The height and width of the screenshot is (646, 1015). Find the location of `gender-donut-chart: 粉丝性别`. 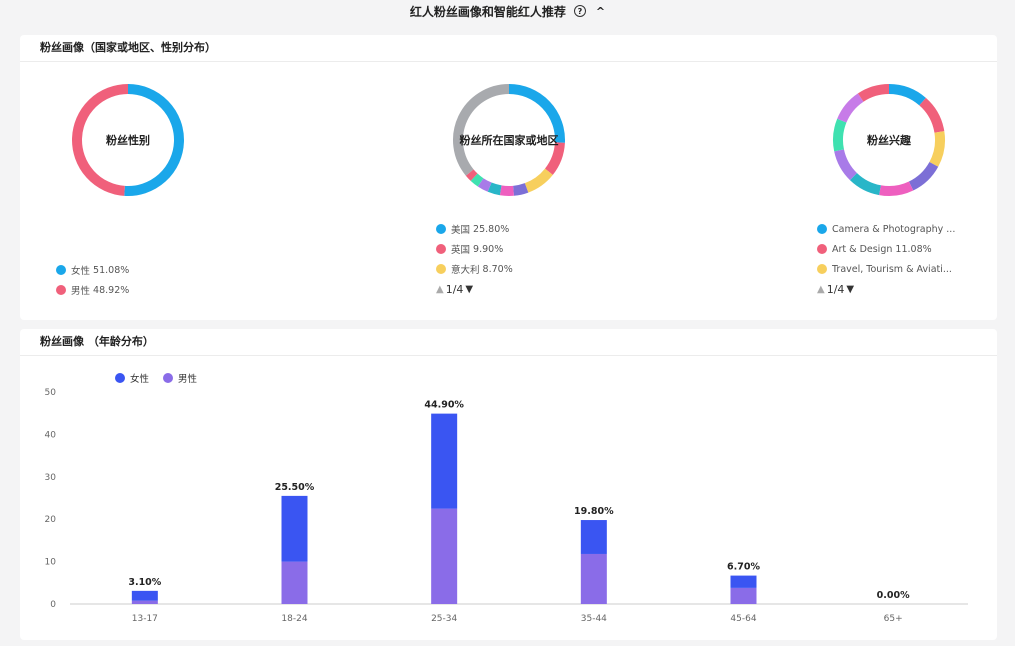

gender-donut-chart: 粉丝性别 is located at coordinates (128, 140).